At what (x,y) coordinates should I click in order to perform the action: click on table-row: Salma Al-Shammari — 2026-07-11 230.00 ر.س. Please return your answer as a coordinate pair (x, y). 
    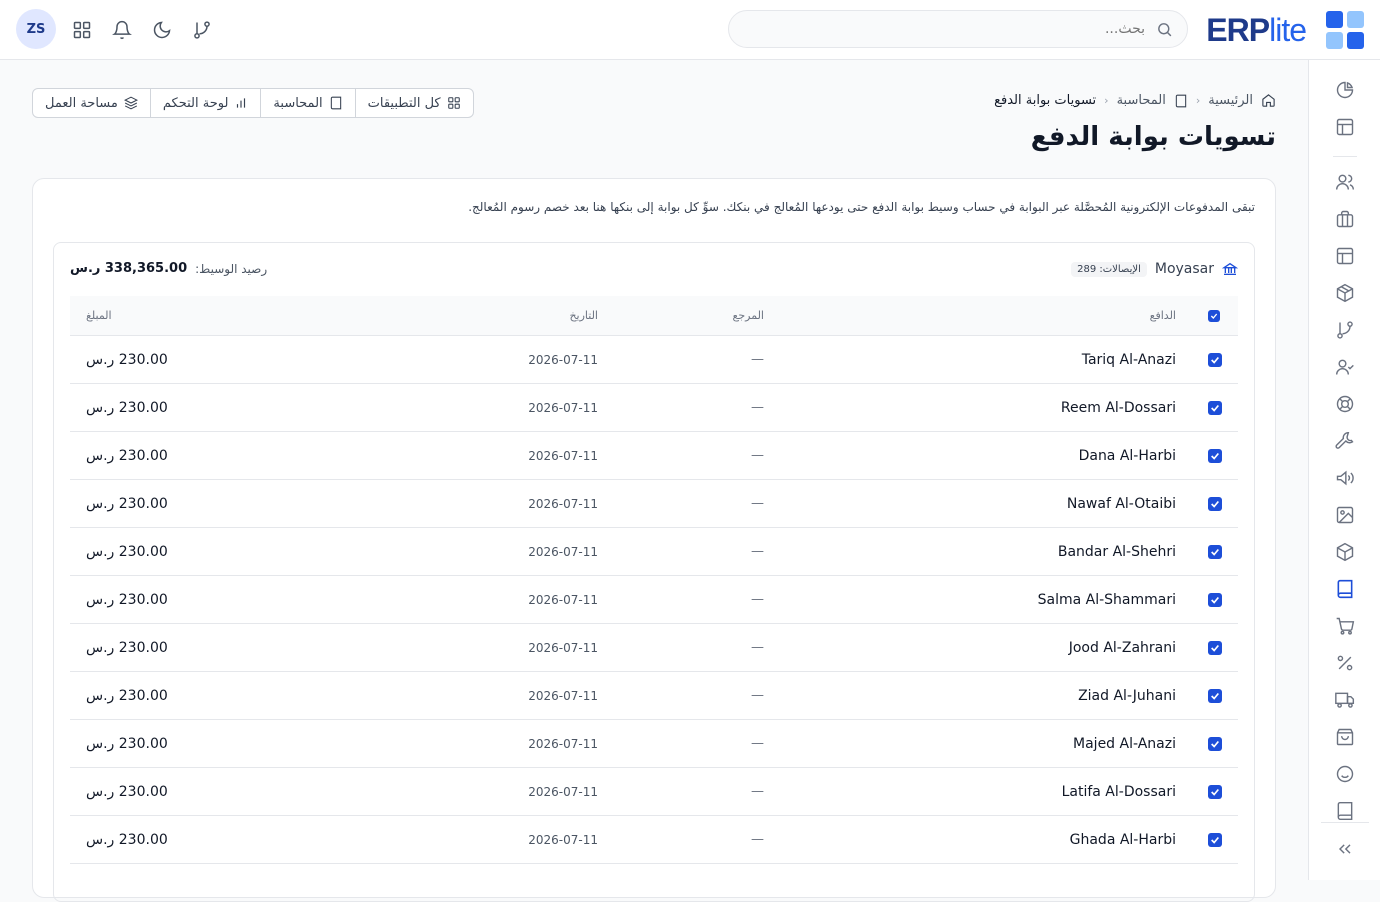
    Looking at the image, I should click on (654, 600).